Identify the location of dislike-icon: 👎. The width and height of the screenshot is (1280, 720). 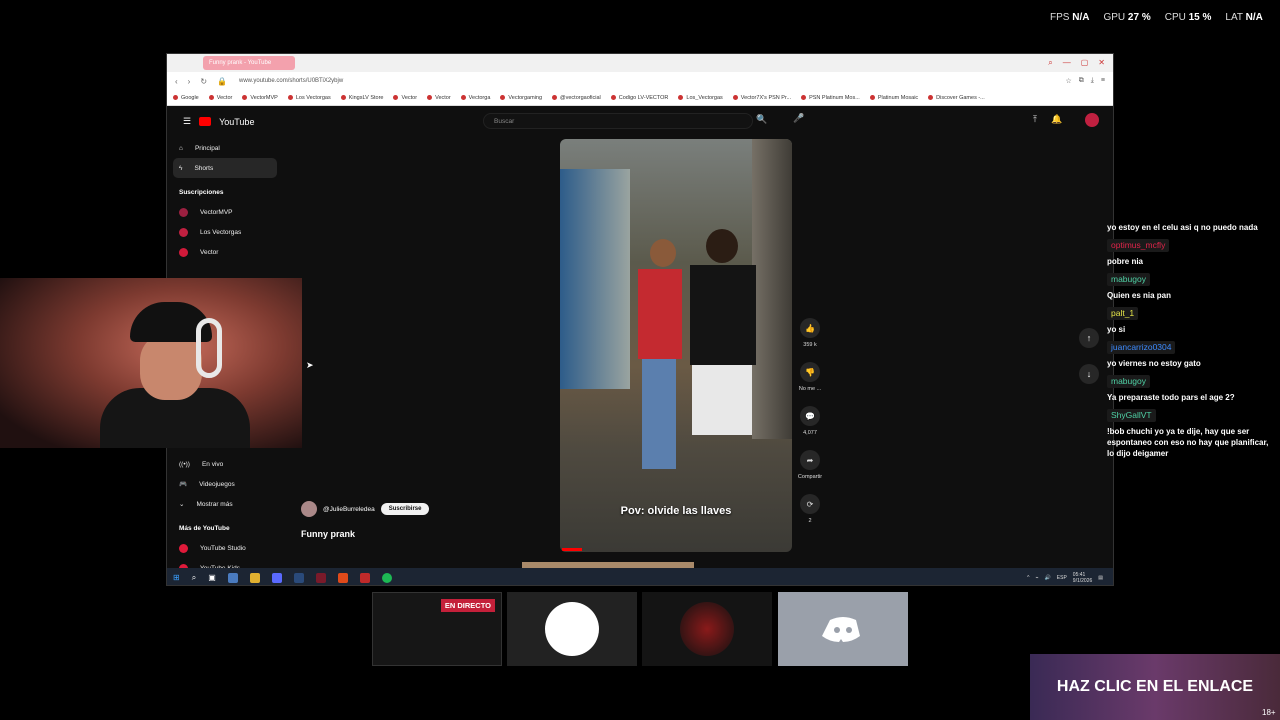
(810, 372).